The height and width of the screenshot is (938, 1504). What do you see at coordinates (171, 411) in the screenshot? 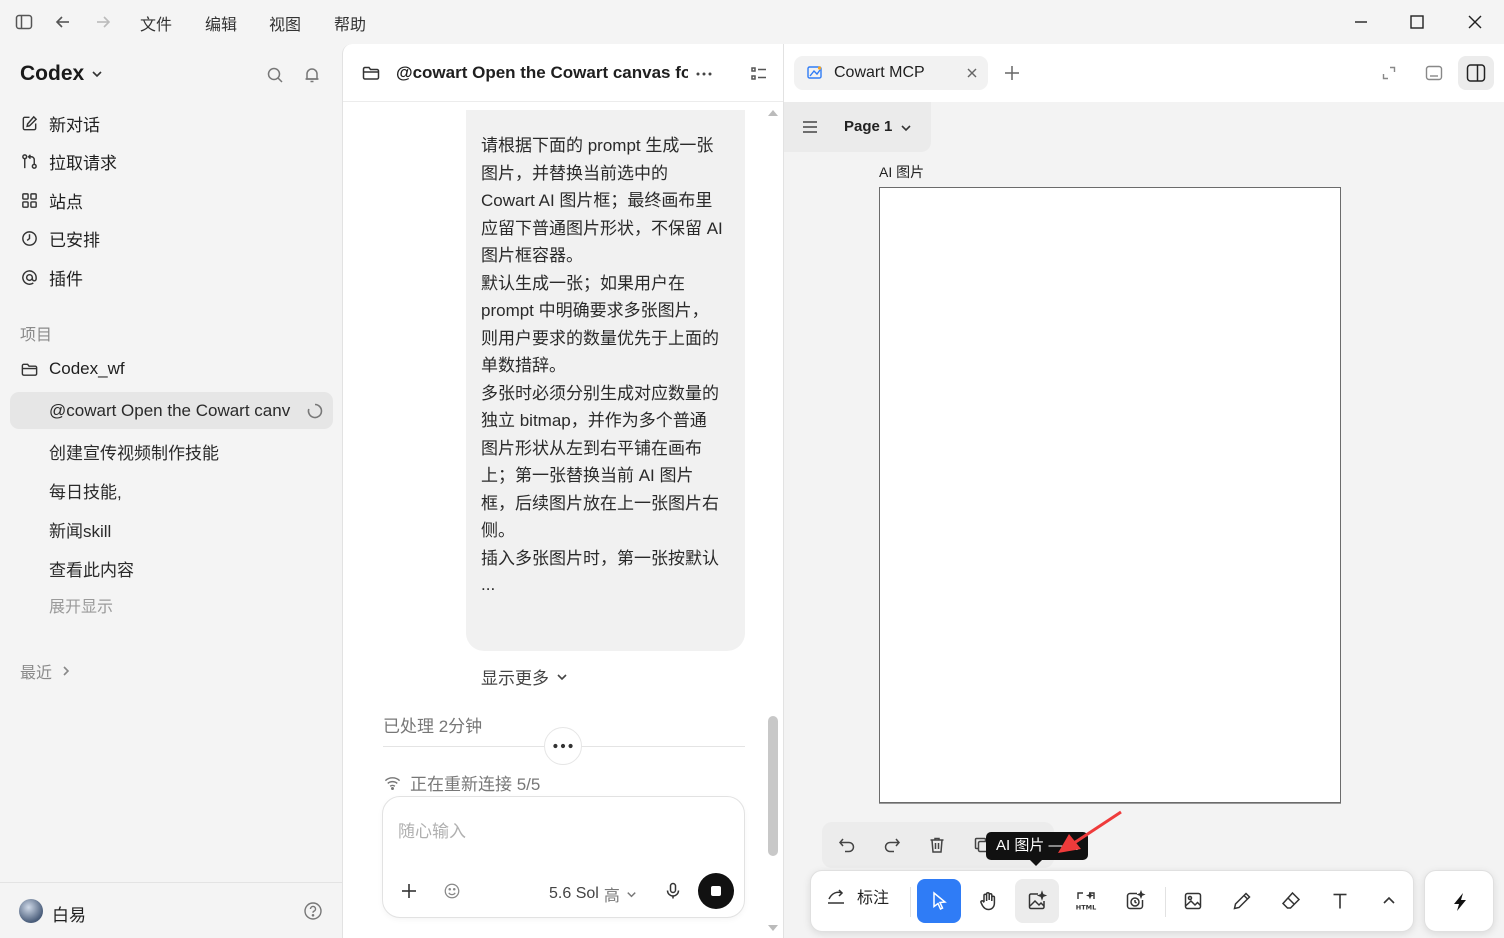
I see `thread-item-active: @cowart Open the Cowart canv` at bounding box center [171, 411].